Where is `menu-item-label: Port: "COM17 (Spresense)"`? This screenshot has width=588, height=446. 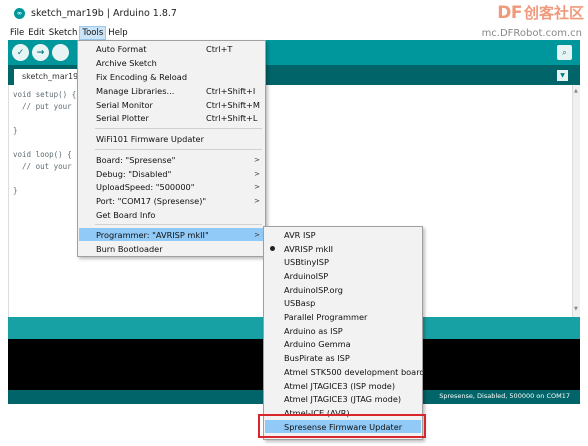
menu-item-label: Port: "COM17 (Spresense)" is located at coordinates (151, 200).